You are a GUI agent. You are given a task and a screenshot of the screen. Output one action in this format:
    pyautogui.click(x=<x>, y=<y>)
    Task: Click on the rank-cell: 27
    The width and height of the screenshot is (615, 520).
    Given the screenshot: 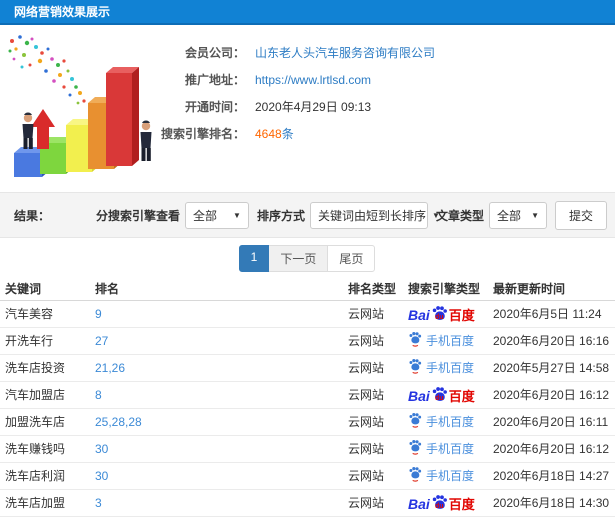 What is the action you would take?
    pyautogui.click(x=216, y=341)
    